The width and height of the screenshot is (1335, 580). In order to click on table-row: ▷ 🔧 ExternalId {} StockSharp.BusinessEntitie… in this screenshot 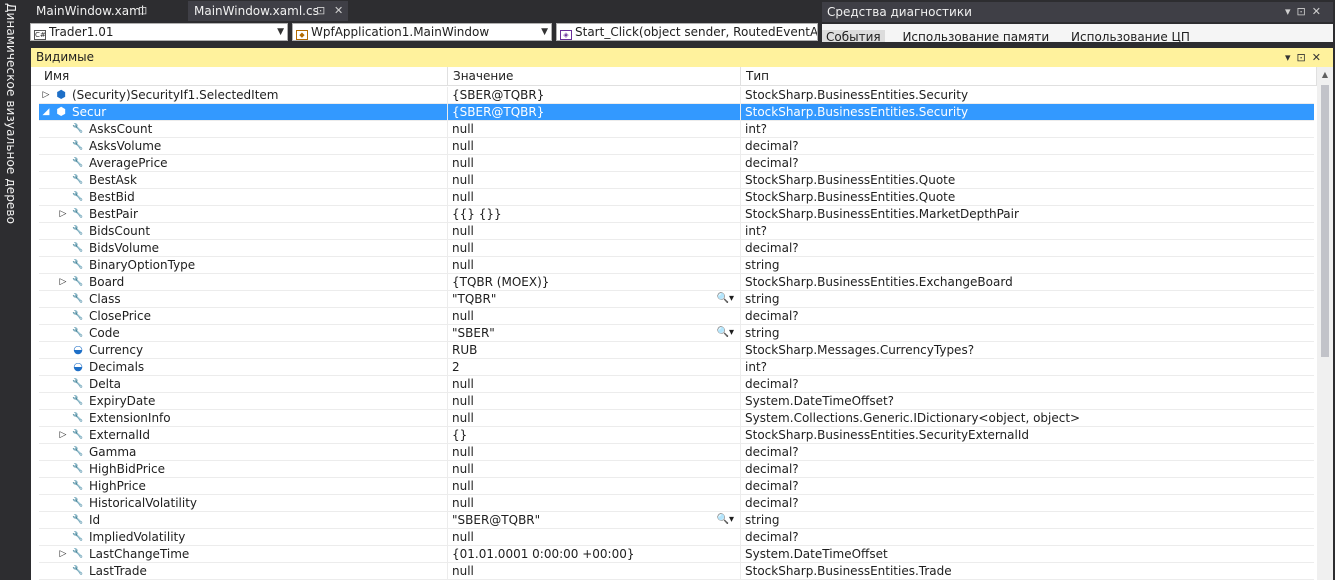, I will do `click(676, 435)`.